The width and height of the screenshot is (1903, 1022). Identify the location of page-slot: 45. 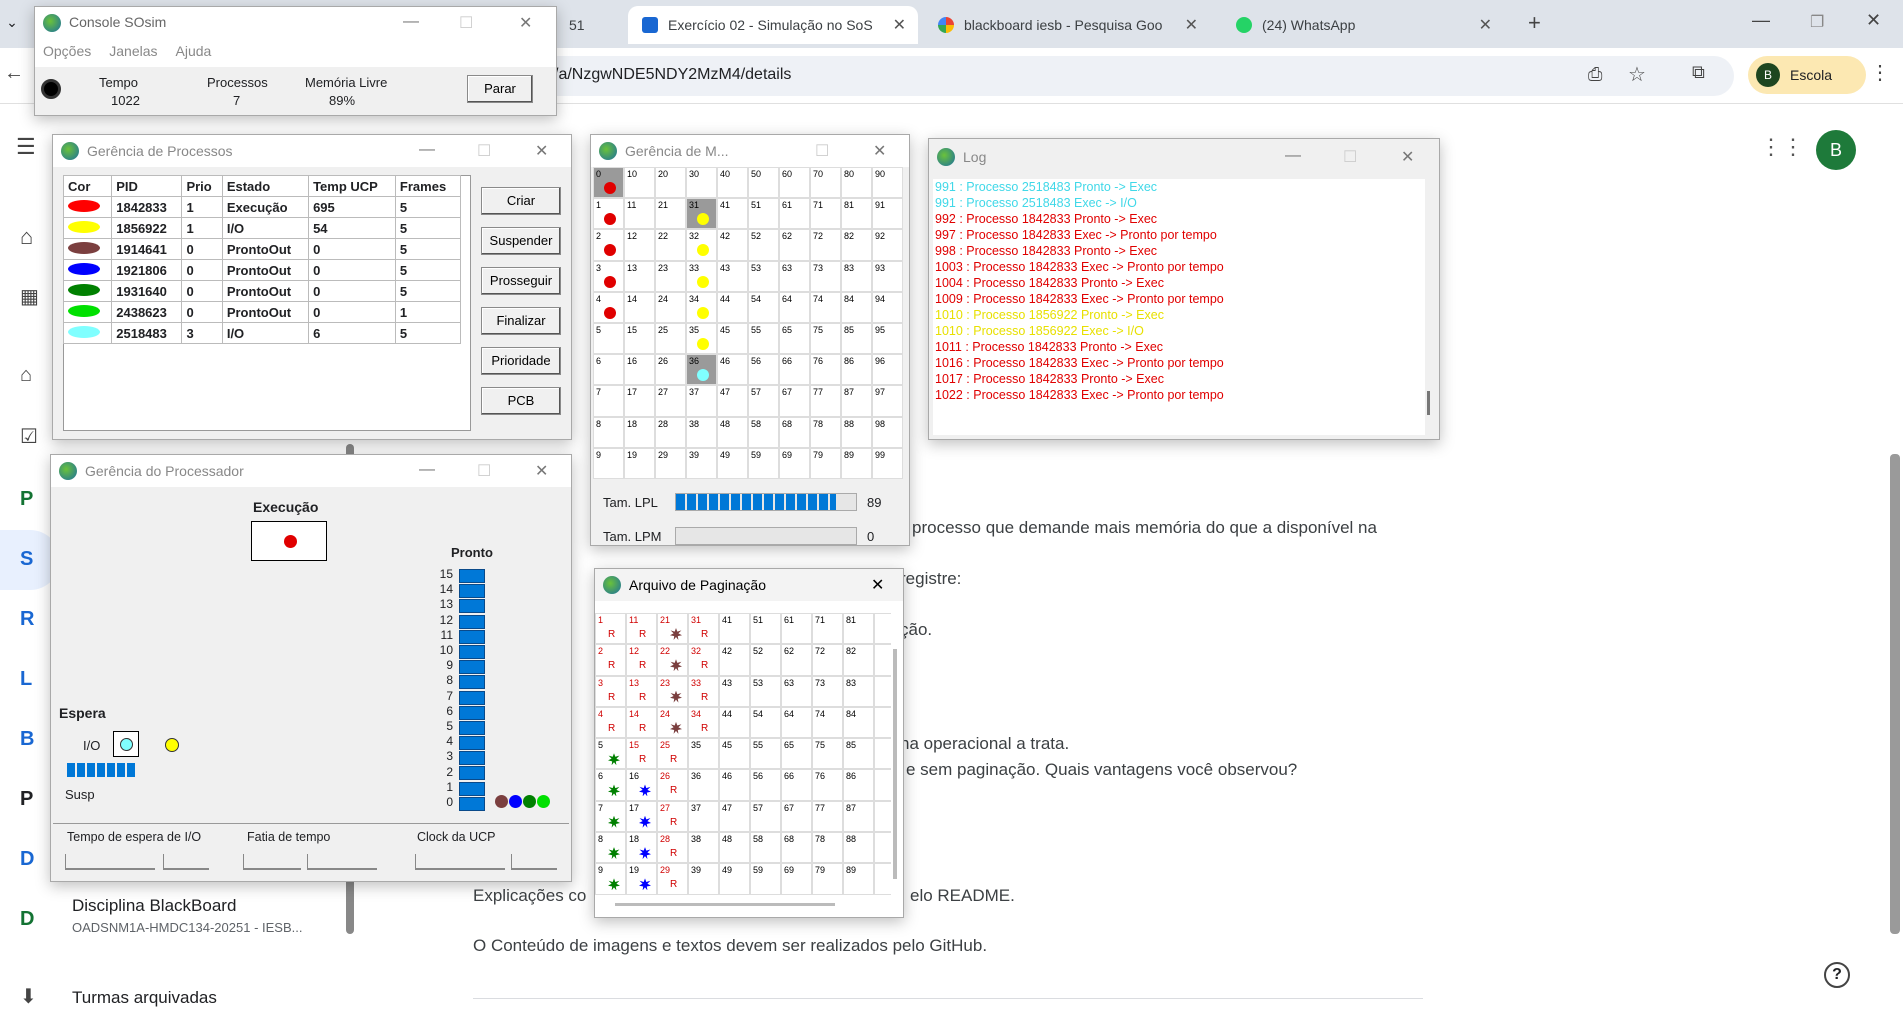
(734, 754).